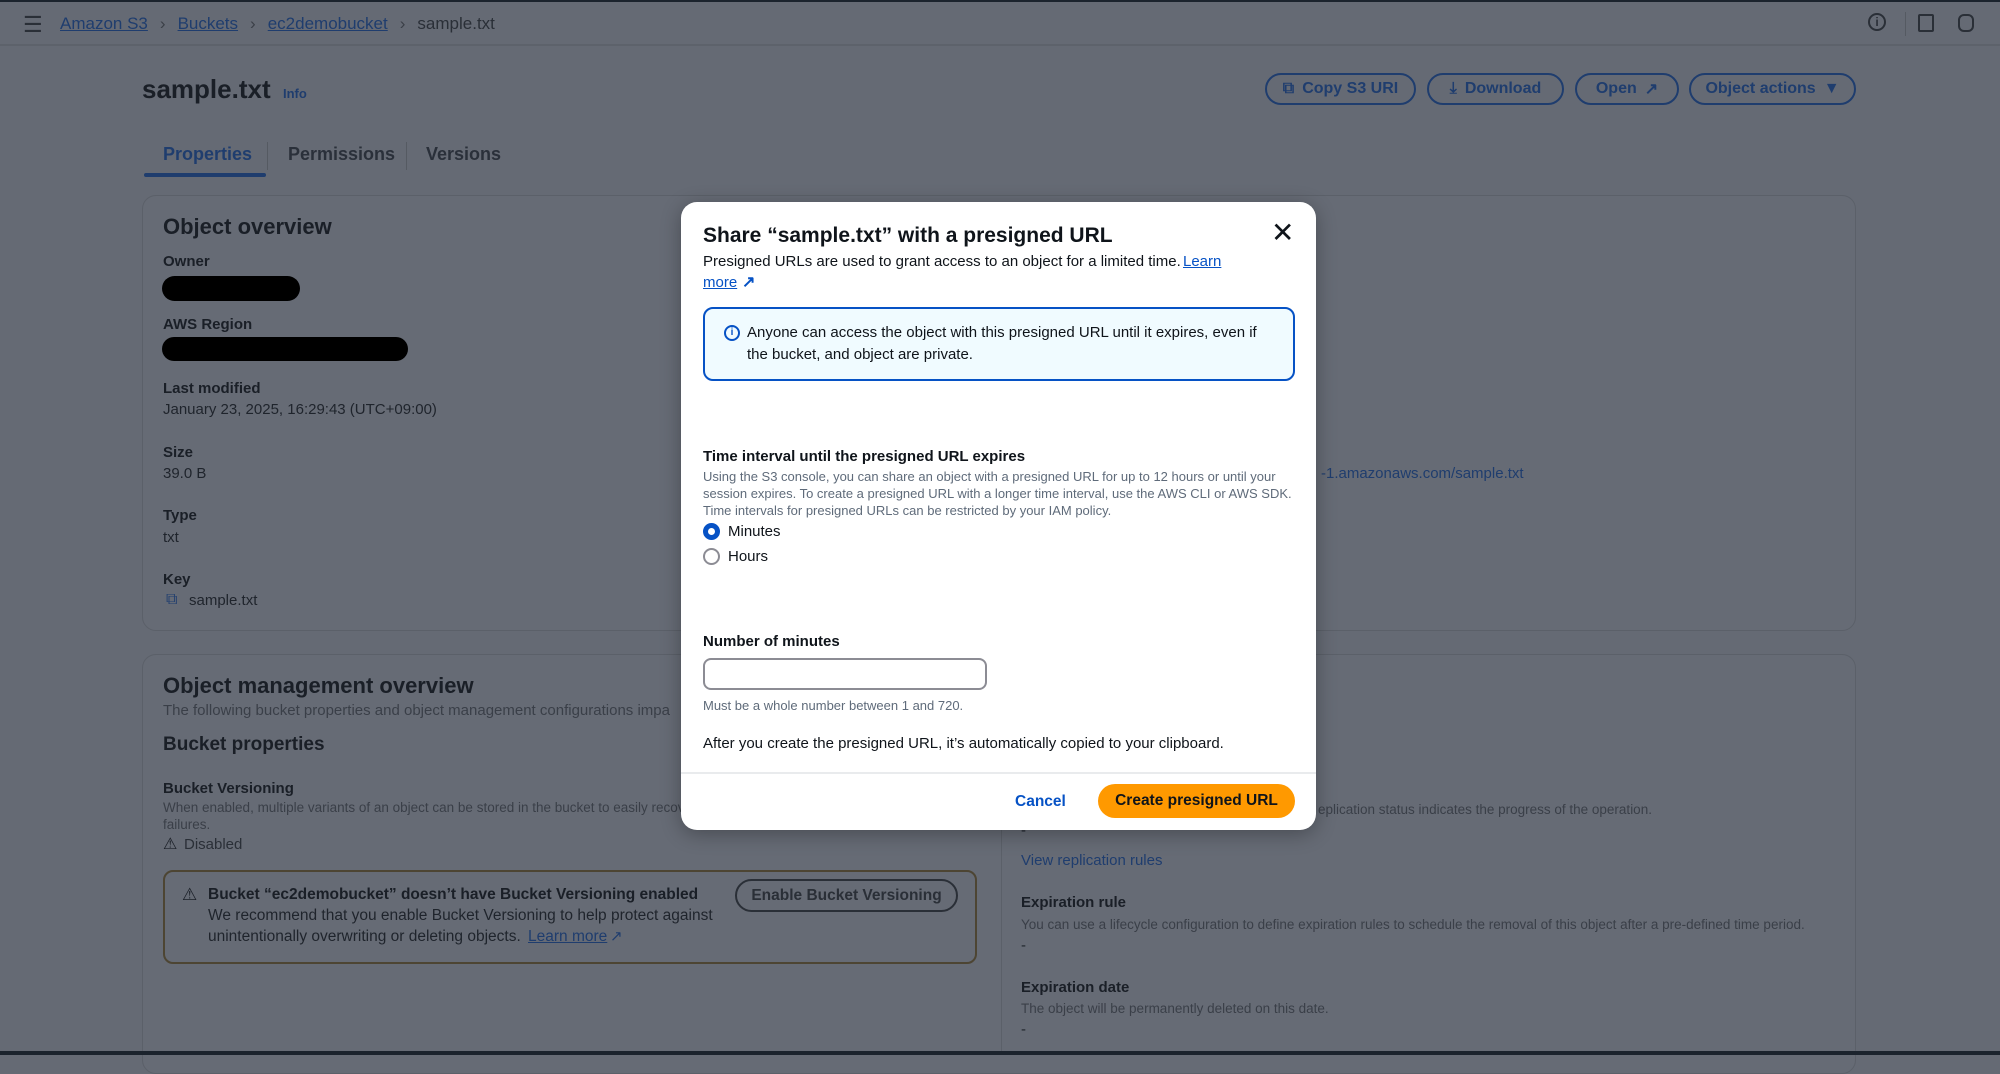 This screenshot has width=2000, height=1074. I want to click on section-title: Object overview, so click(247, 226).